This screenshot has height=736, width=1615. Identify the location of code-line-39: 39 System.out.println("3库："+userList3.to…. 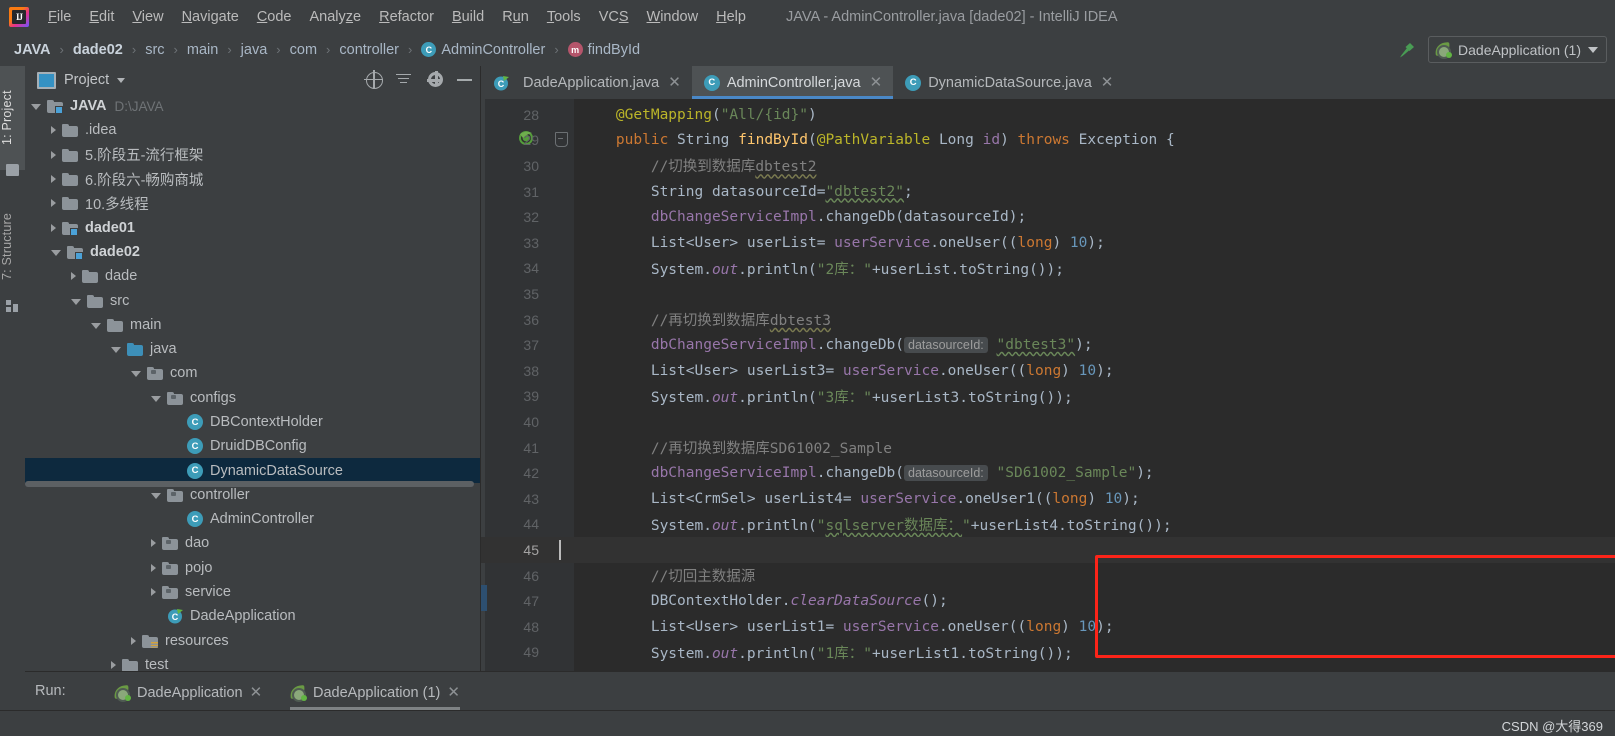
(1048, 397).